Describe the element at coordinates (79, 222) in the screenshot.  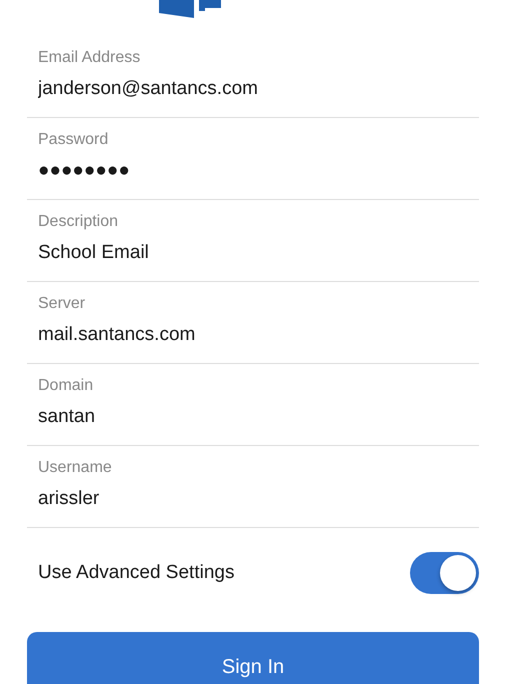
I see `field-label: Description` at that location.